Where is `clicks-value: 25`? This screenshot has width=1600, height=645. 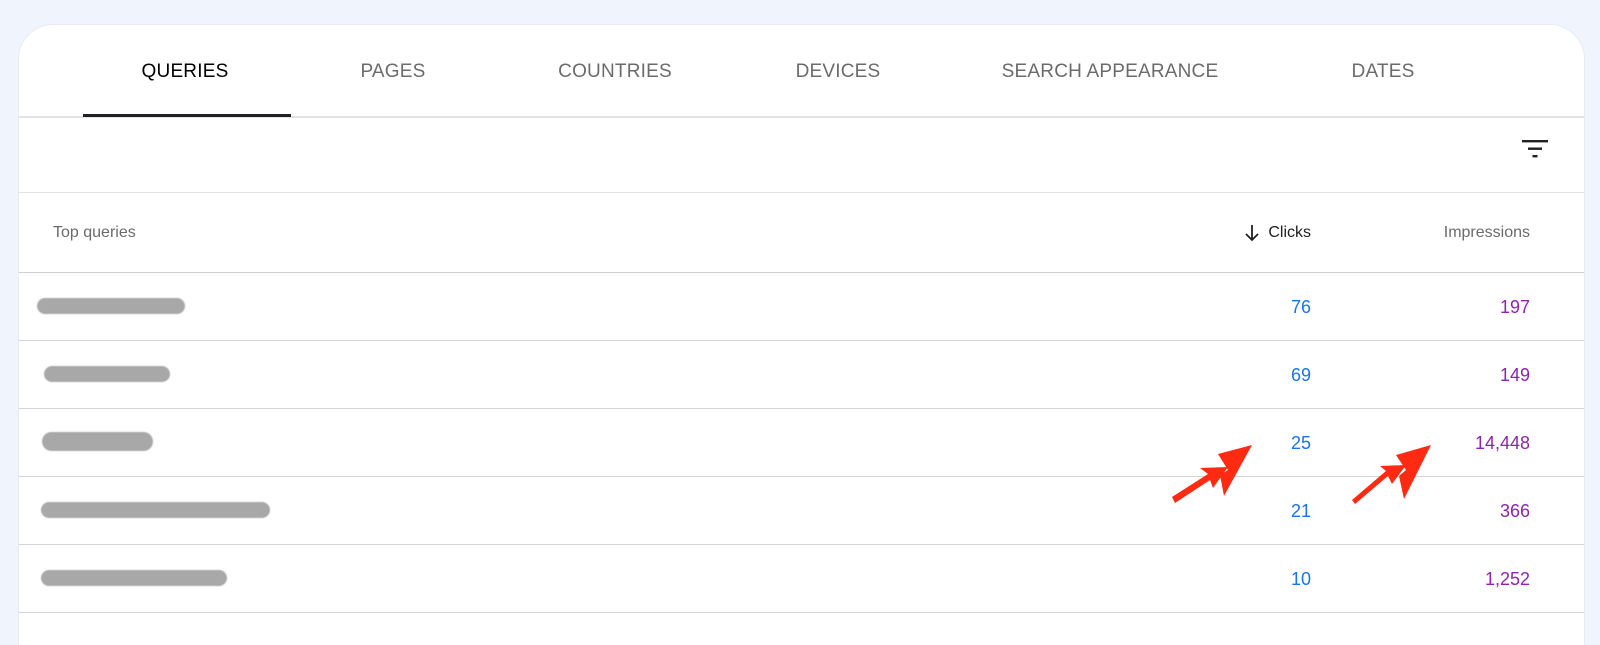 clicks-value: 25 is located at coordinates (1300, 443).